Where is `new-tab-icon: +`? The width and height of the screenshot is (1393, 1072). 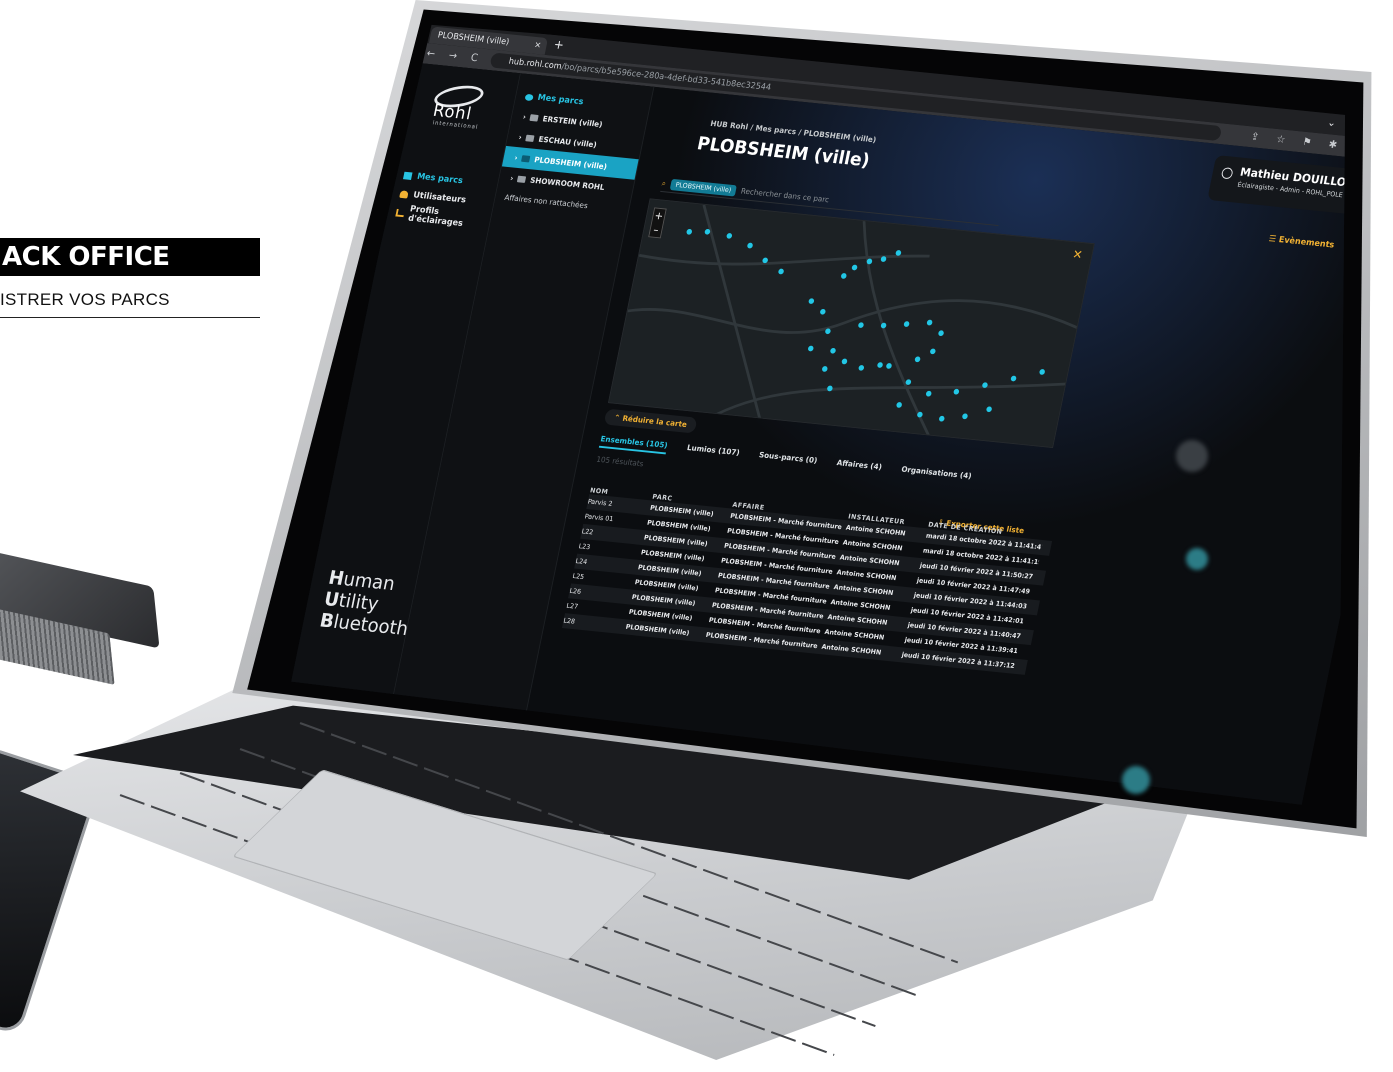 new-tab-icon: + is located at coordinates (559, 45).